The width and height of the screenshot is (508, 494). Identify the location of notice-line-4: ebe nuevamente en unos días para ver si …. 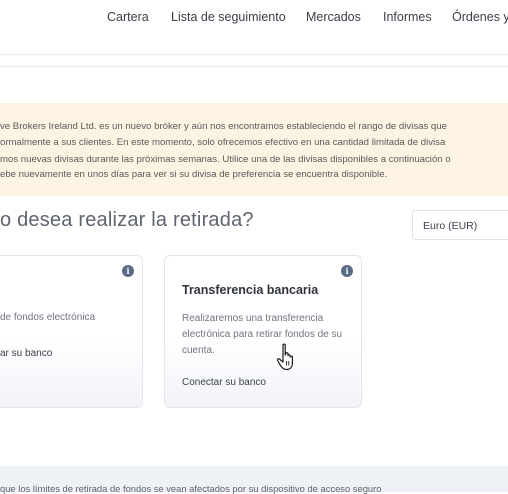
(194, 174).